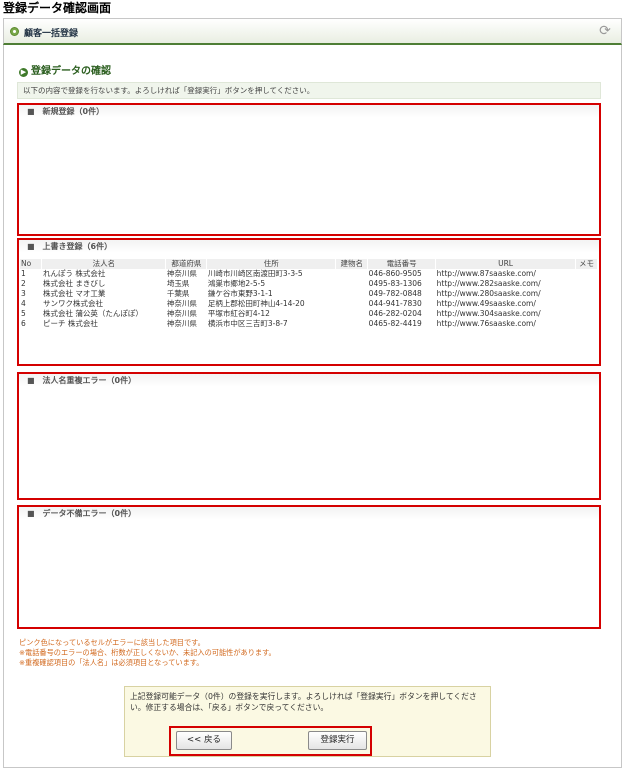 The height and width of the screenshot is (769, 625). Describe the element at coordinates (238, 313) in the screenshot. I see `cell-address: 平塚市紅谷町4-12` at that location.